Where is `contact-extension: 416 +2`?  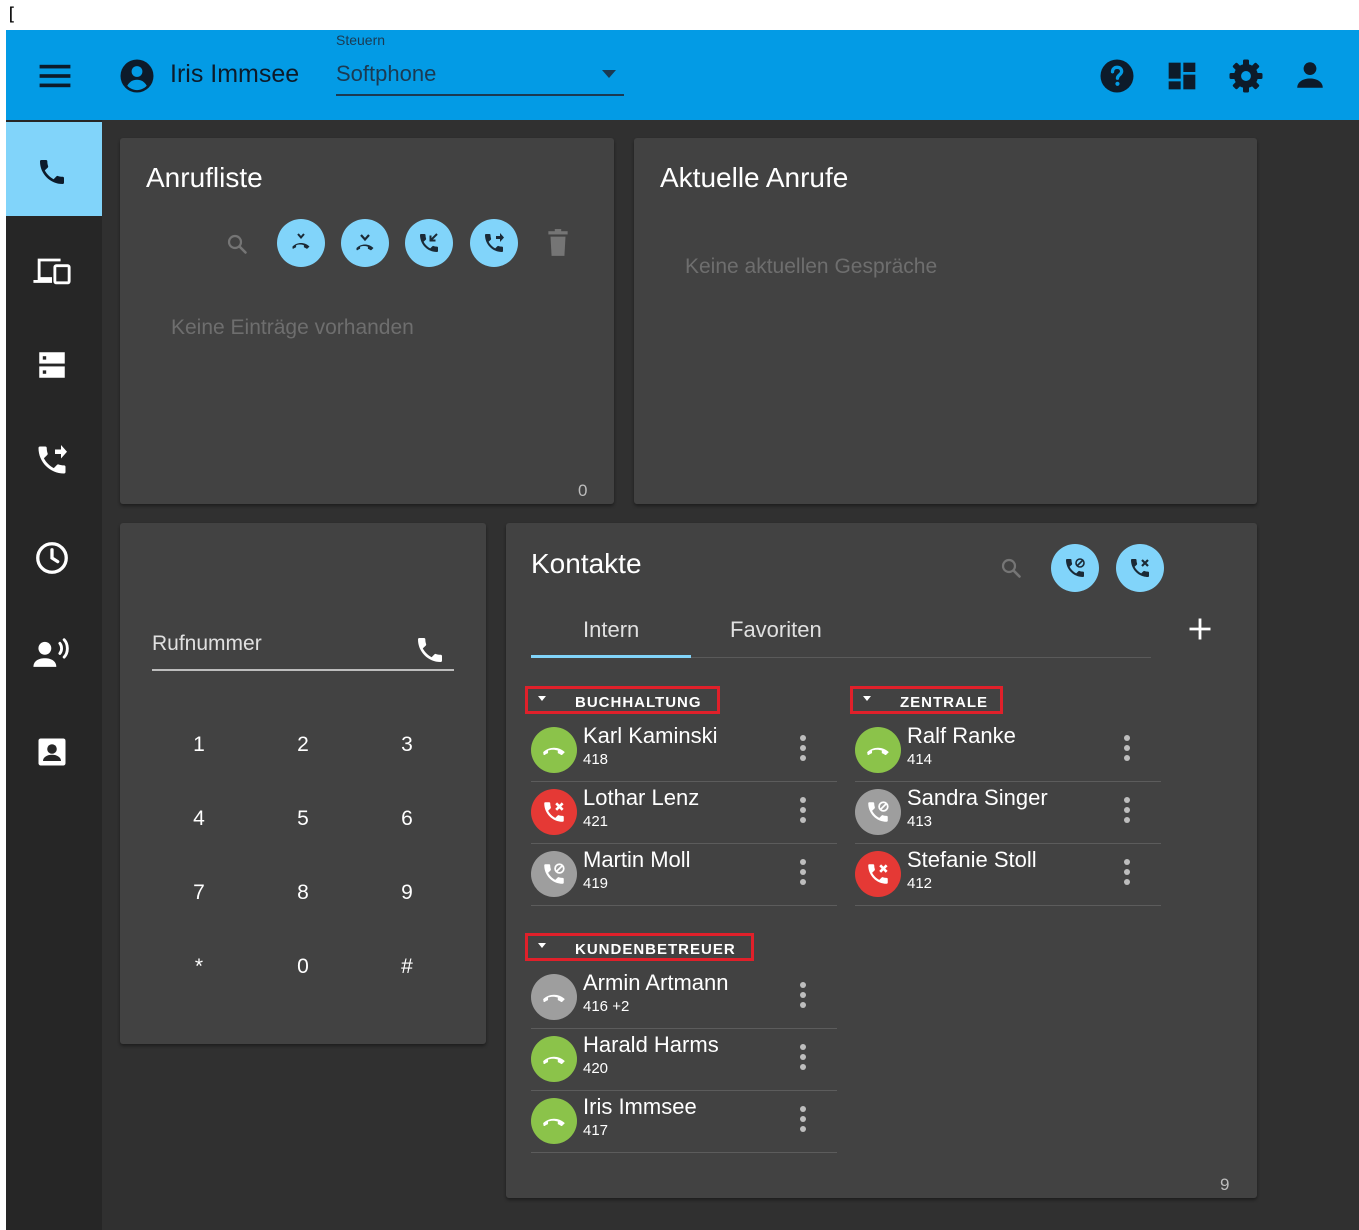
contact-extension: 416 +2 is located at coordinates (606, 1006).